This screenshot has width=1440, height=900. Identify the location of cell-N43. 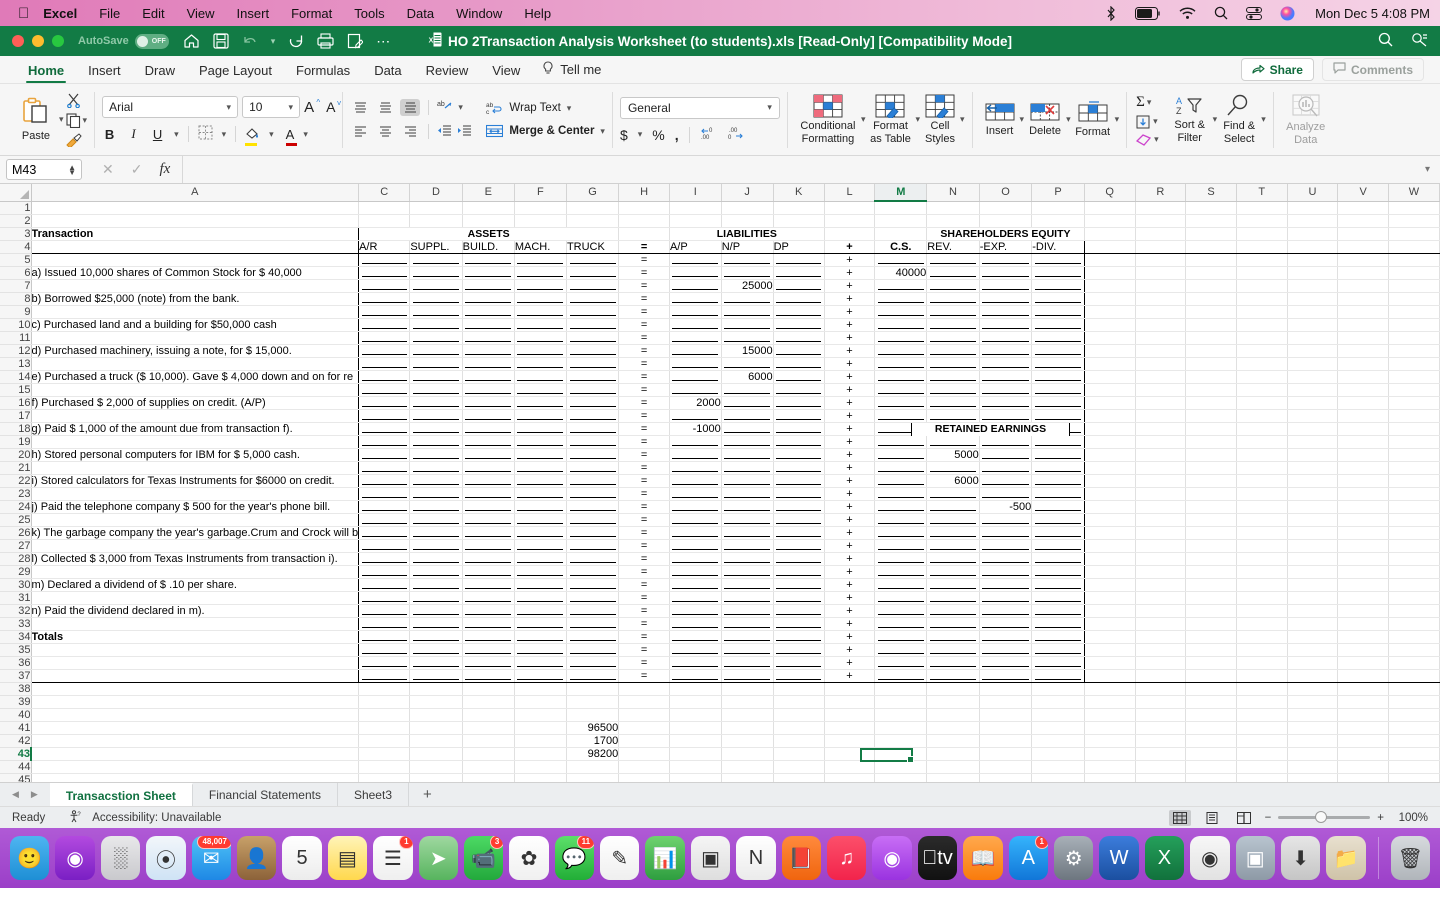
(953, 754).